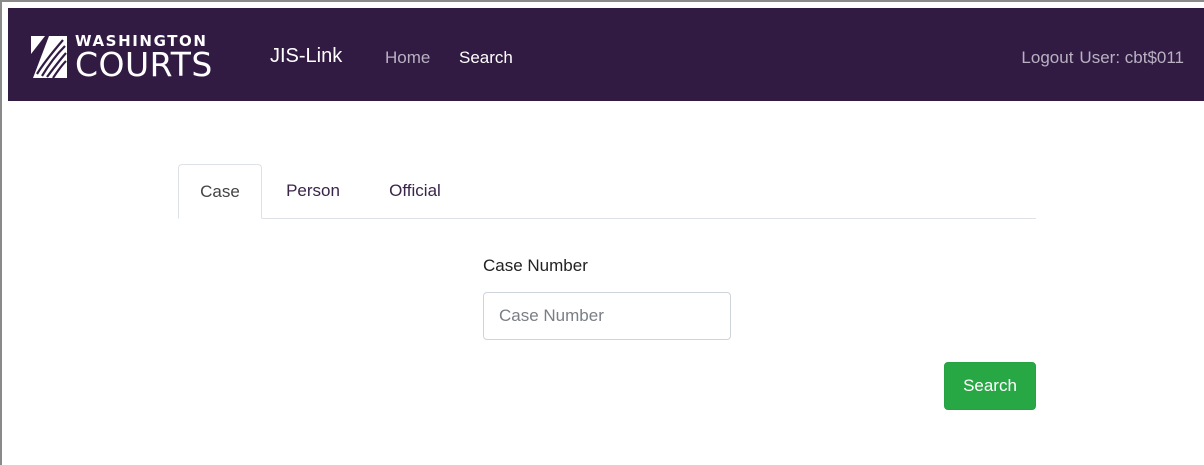  I want to click on nav-link-home: Home, so click(407, 58).